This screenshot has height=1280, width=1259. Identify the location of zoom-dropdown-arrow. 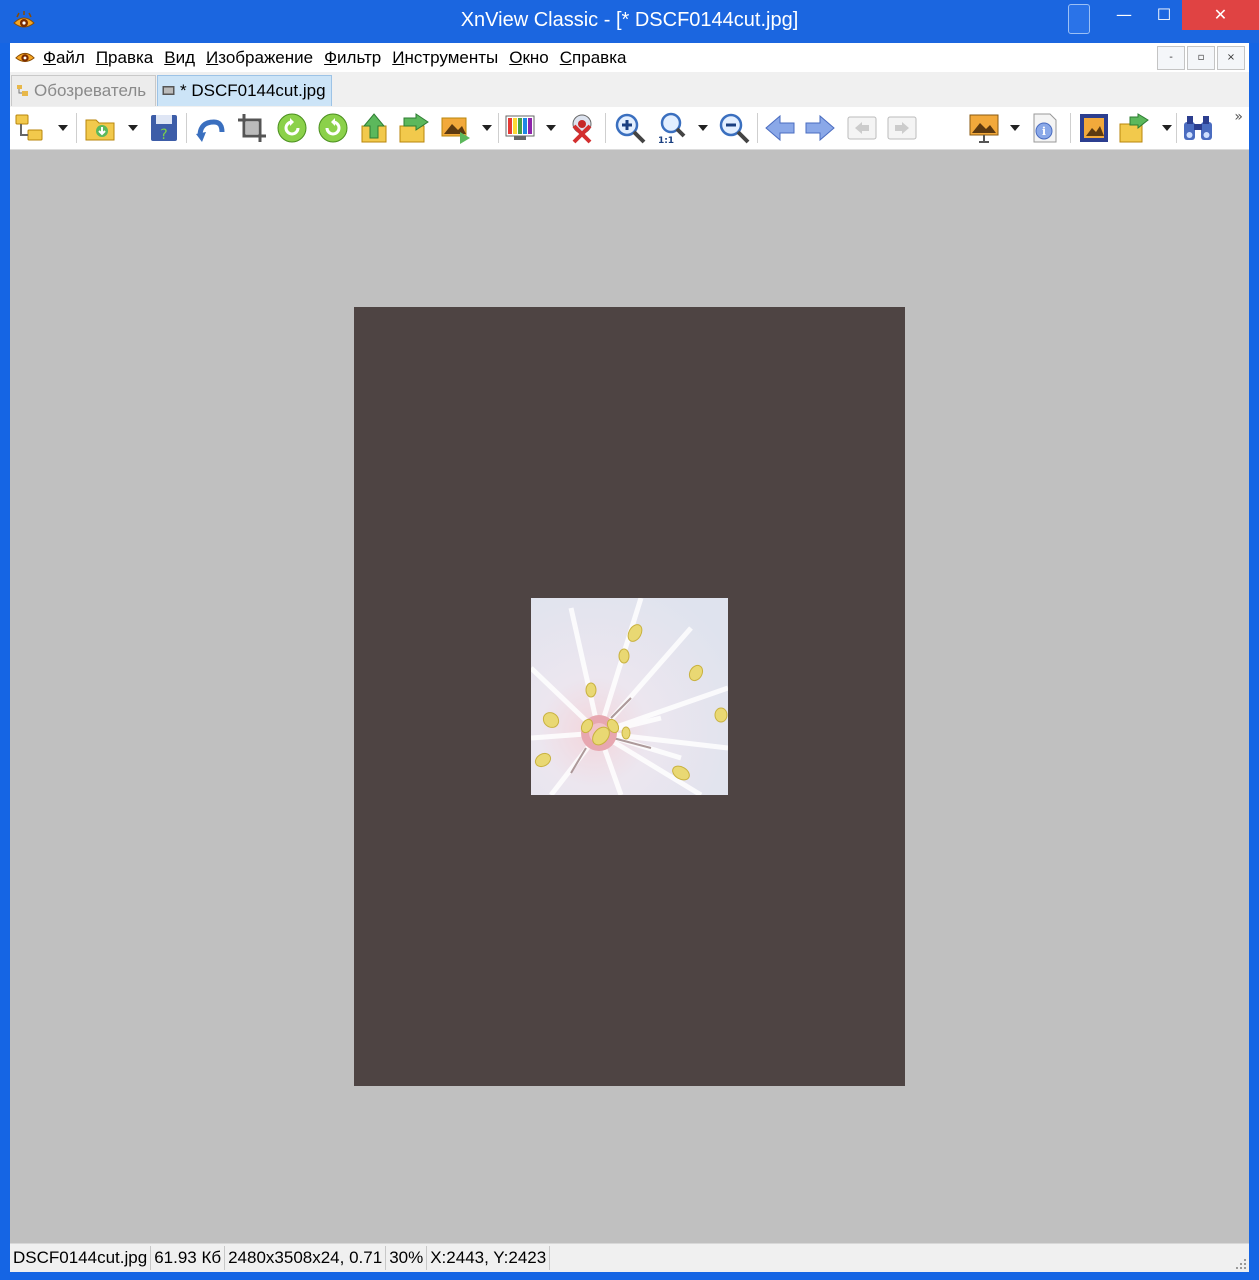
(703, 128).